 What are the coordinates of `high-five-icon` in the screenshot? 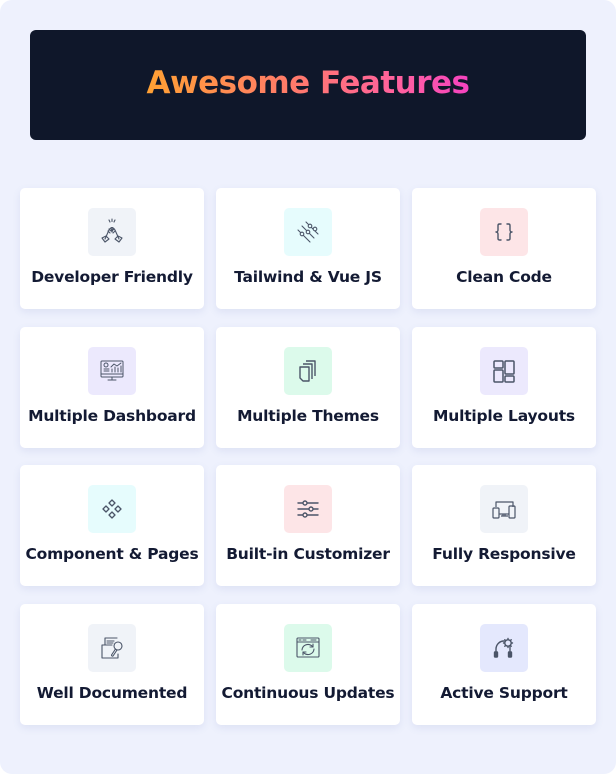 It's located at (112, 230).